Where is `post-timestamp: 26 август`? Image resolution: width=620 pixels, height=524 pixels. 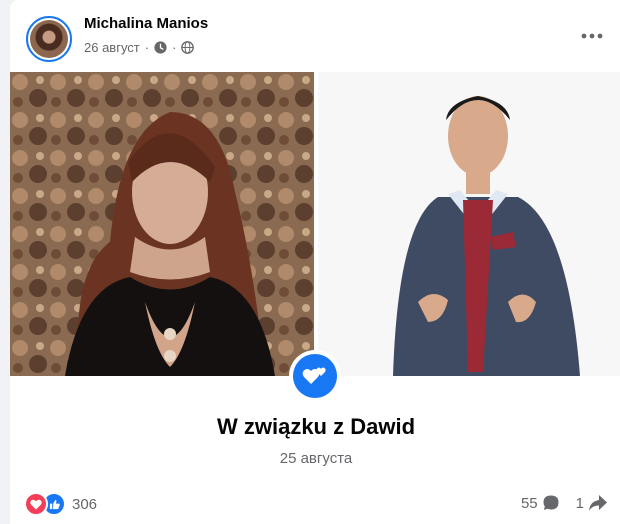 post-timestamp: 26 август is located at coordinates (112, 47).